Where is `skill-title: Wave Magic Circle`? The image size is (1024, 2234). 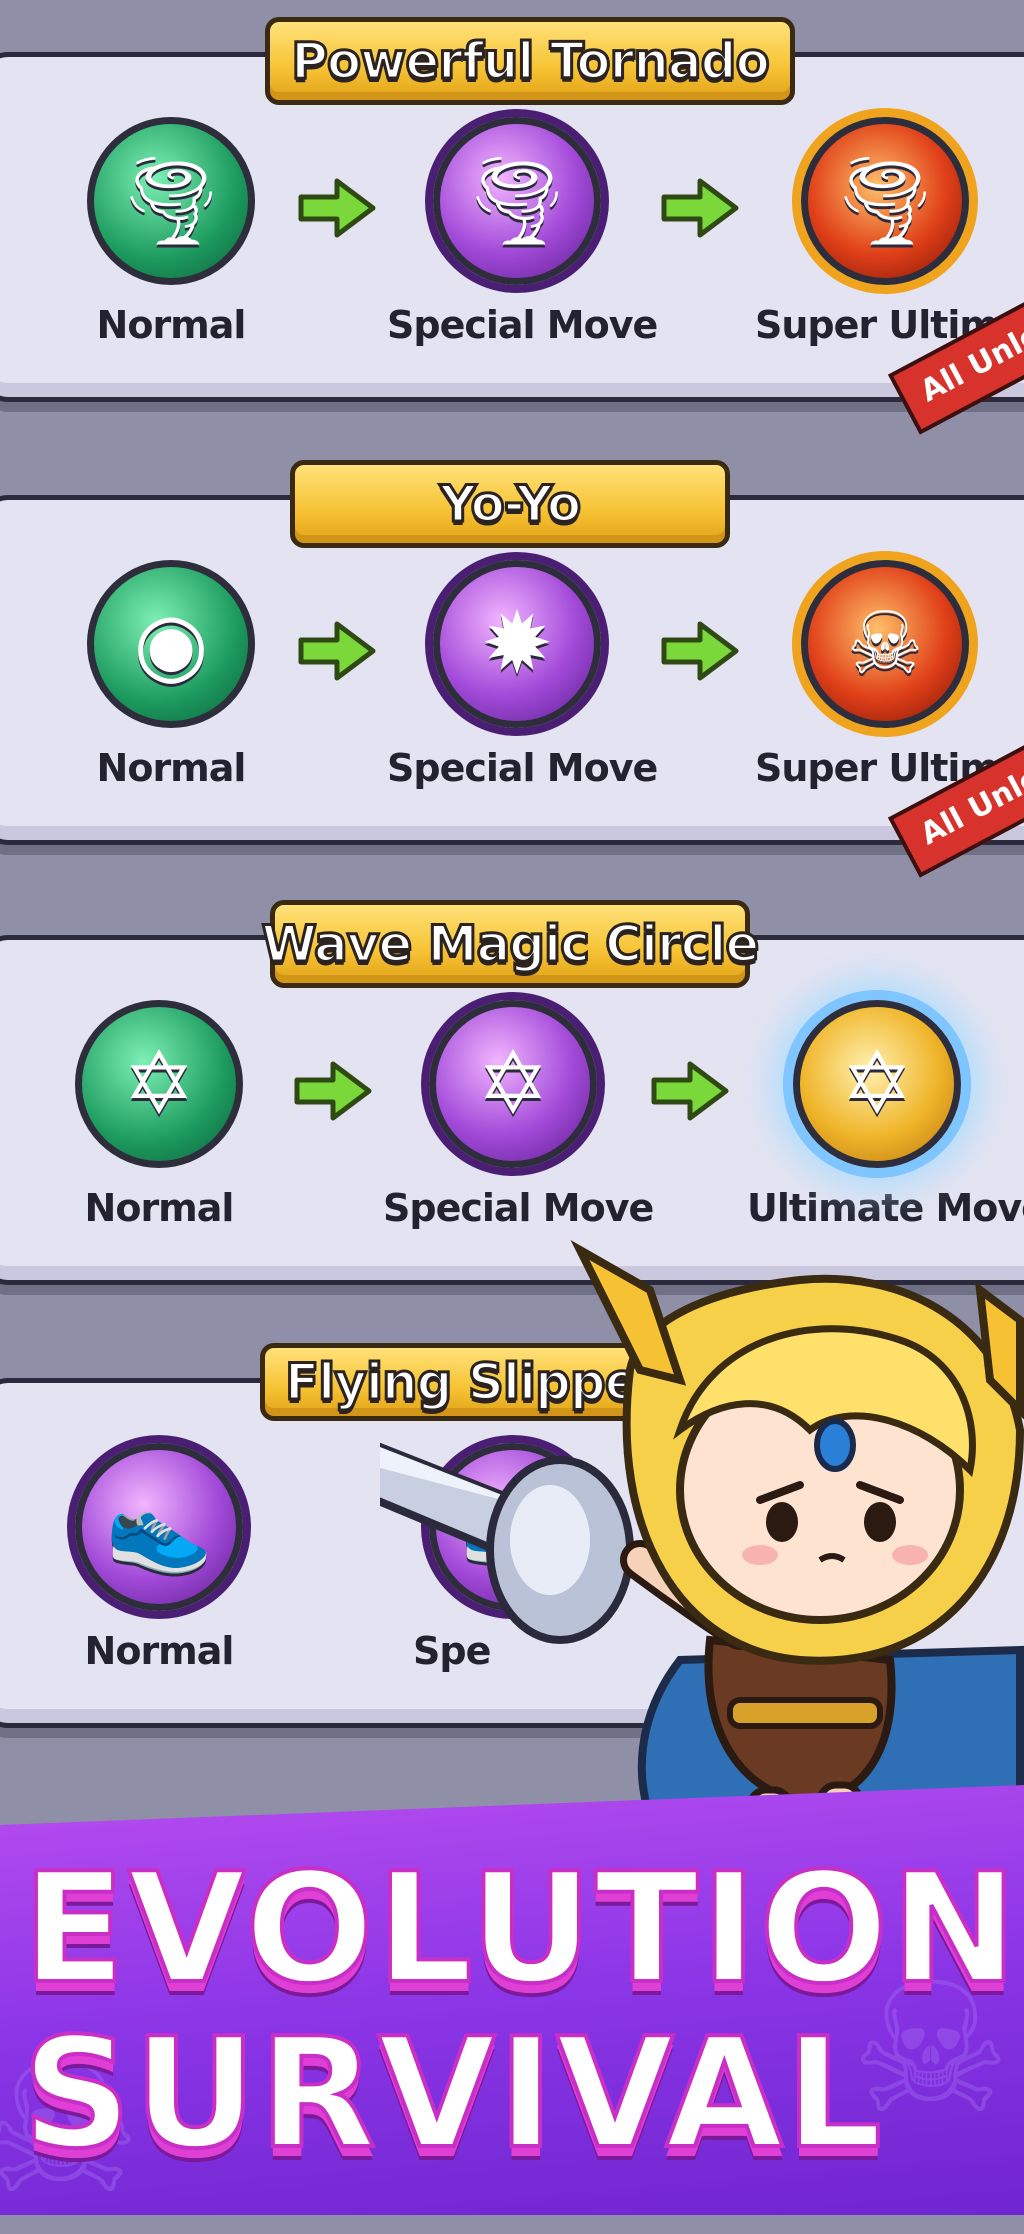 skill-title: Wave Magic Circle is located at coordinates (510, 944).